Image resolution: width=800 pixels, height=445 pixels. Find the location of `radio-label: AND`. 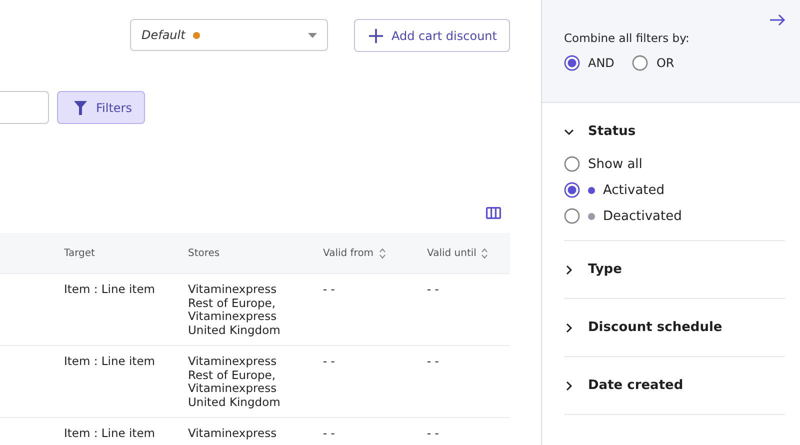

radio-label: AND is located at coordinates (601, 63).